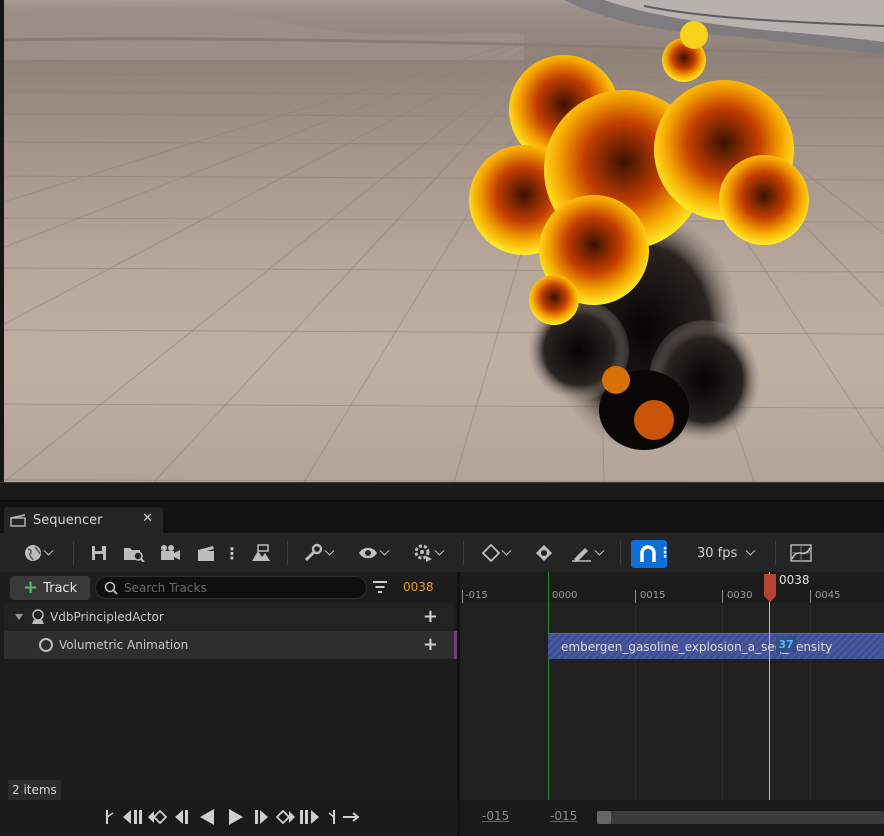 The height and width of the screenshot is (836, 884). I want to click on snap-magnet-icon, so click(648, 553).